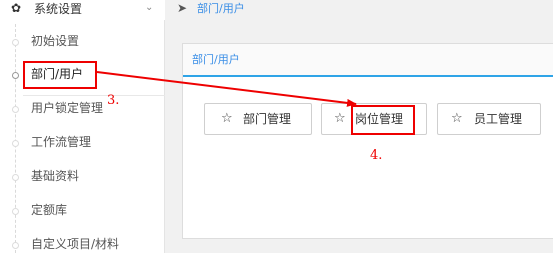 The image size is (553, 253). Describe the element at coordinates (216, 59) in the screenshot. I see `panel-title: 部门/用户` at that location.